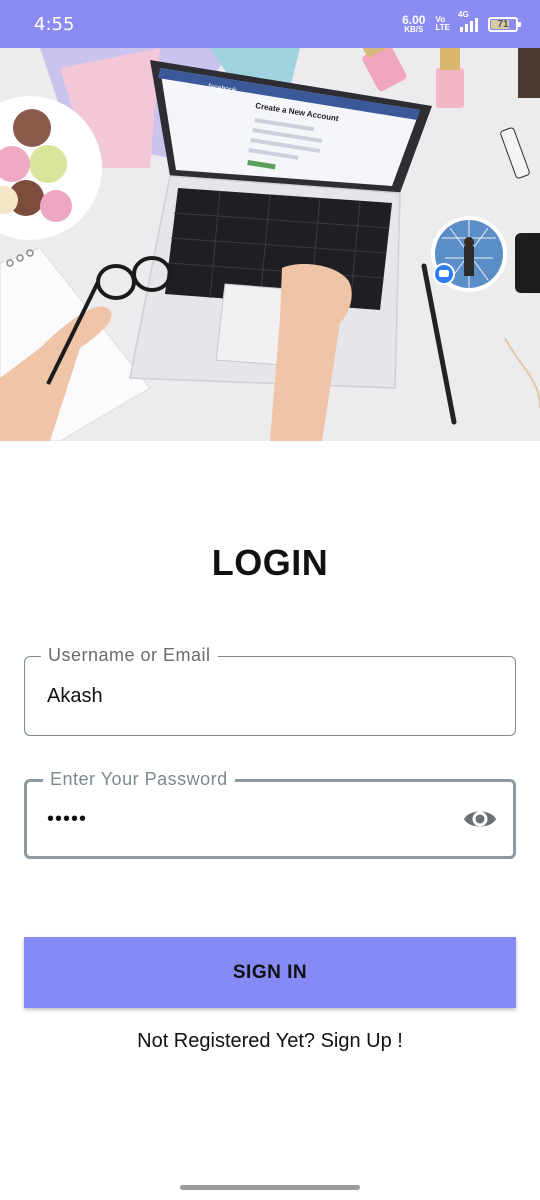 The image size is (540, 1200). What do you see at coordinates (252, 819) in the screenshot?
I see `password-input` at bounding box center [252, 819].